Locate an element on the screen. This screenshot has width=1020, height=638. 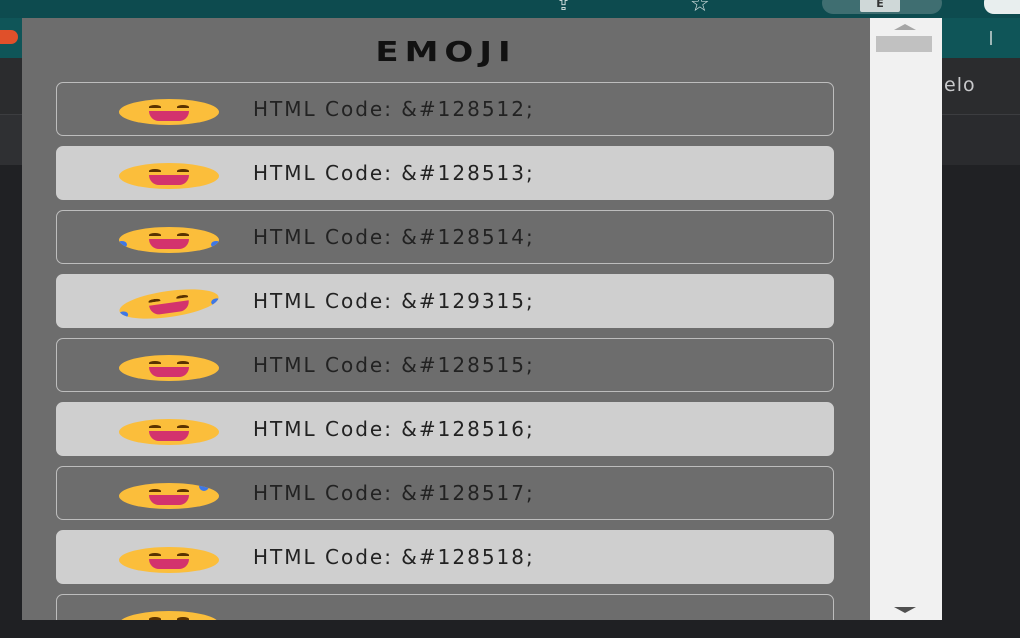
scroll-thumb is located at coordinates (904, 44).